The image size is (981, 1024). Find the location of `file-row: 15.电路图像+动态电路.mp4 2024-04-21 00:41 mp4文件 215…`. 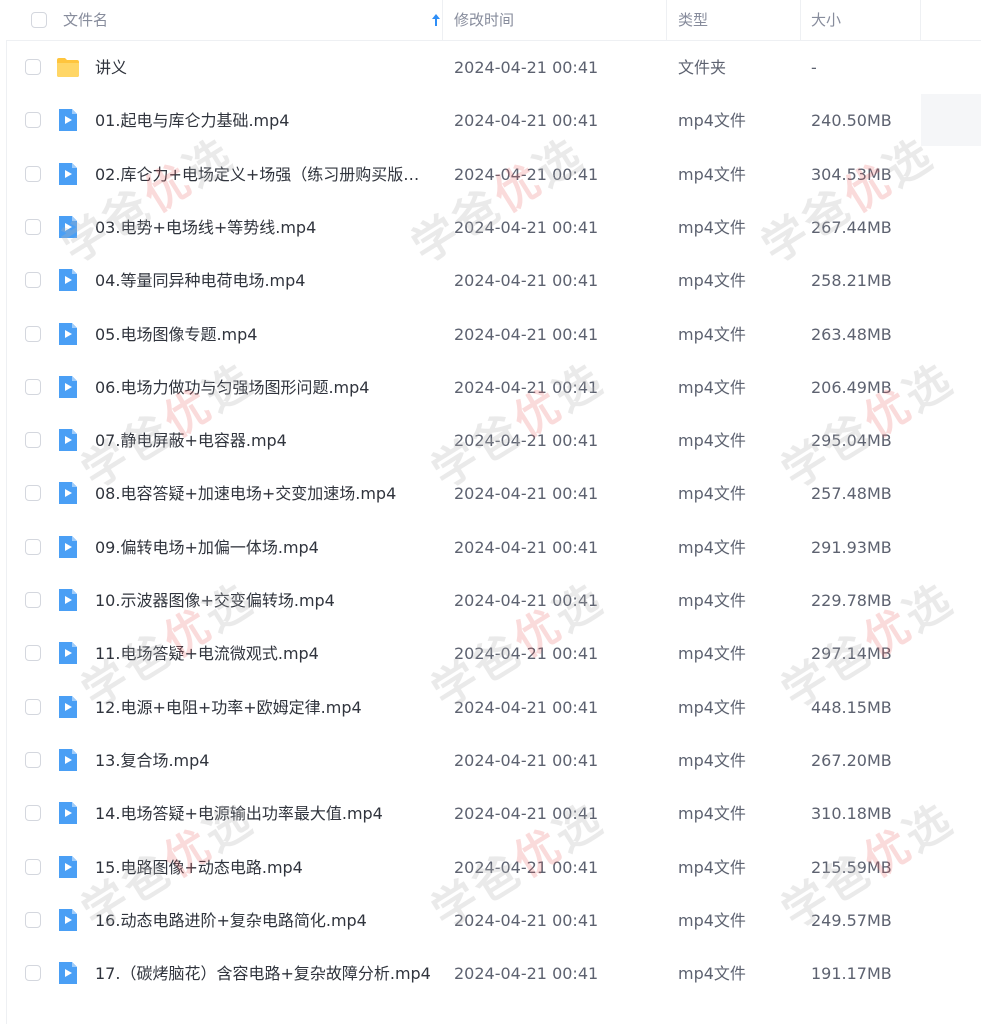

file-row: 15.电路图像+动态电路.mp4 2024-04-21 00:41 mp4文件 215… is located at coordinates (493, 867).